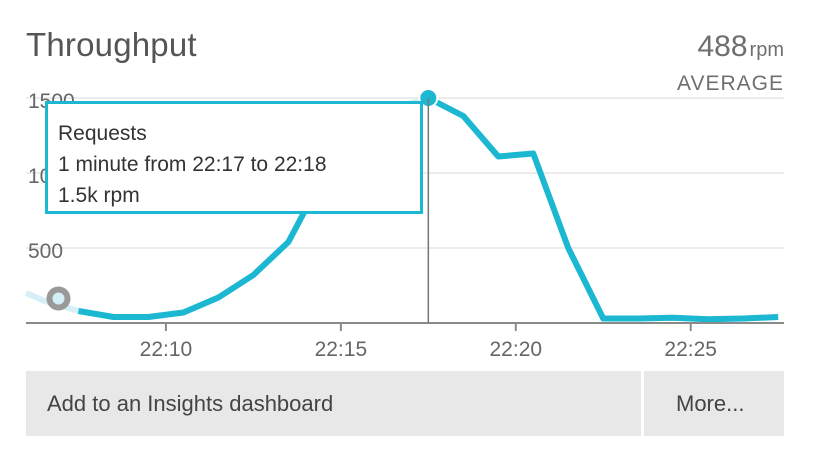  What do you see at coordinates (58, 298) in the screenshot?
I see `series-start-marker-inner` at bounding box center [58, 298].